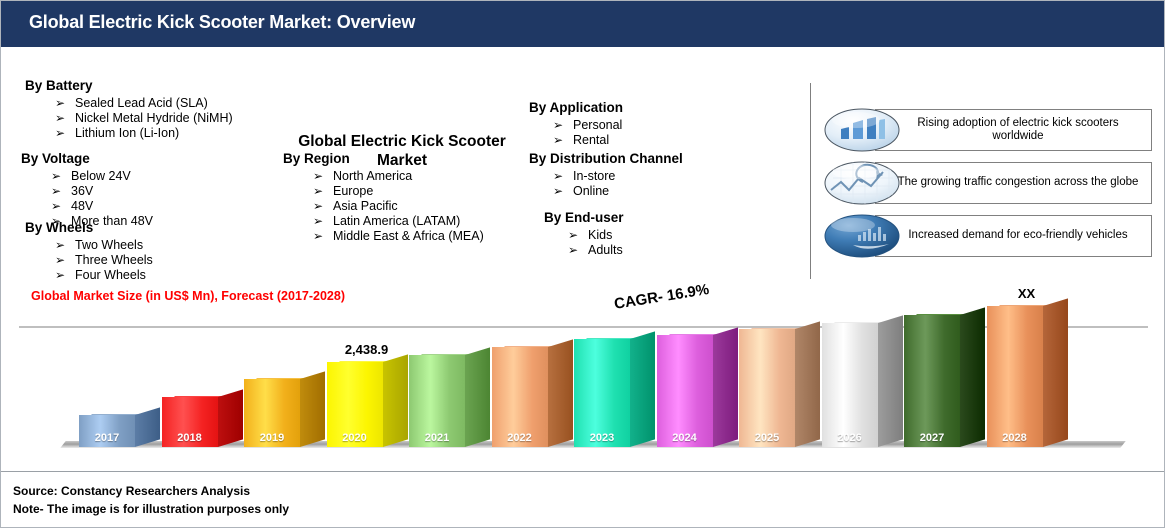 The width and height of the screenshot is (1165, 528). What do you see at coordinates (82, 206) in the screenshot?
I see `list-item-label: 48V` at bounding box center [82, 206].